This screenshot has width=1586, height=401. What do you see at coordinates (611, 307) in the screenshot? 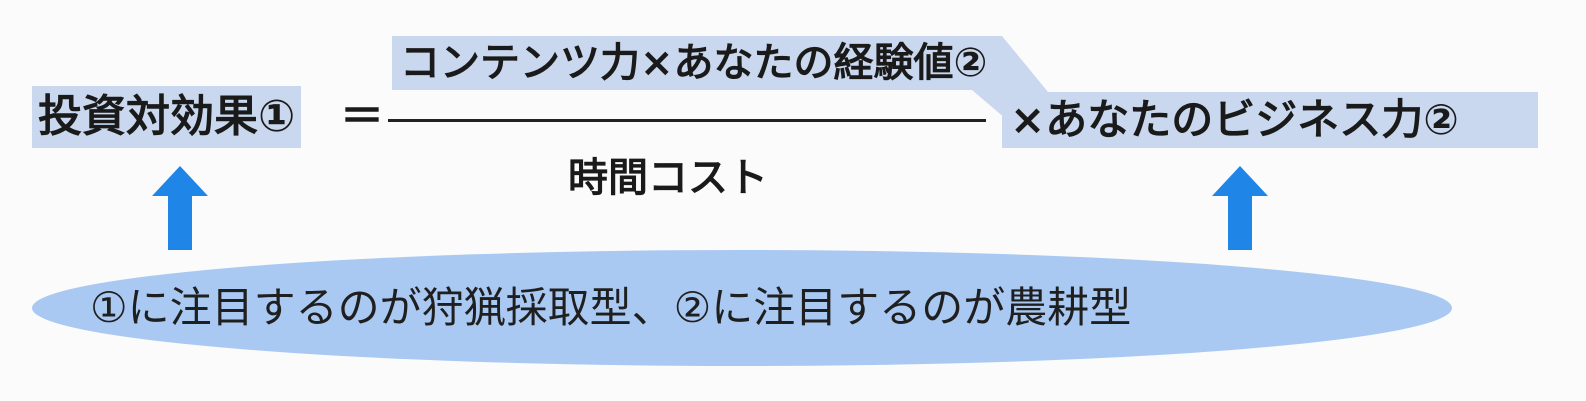
I see `caption-text: ①に注目するのが狩猟採取型、②に注目するのが農耕型` at bounding box center [611, 307].